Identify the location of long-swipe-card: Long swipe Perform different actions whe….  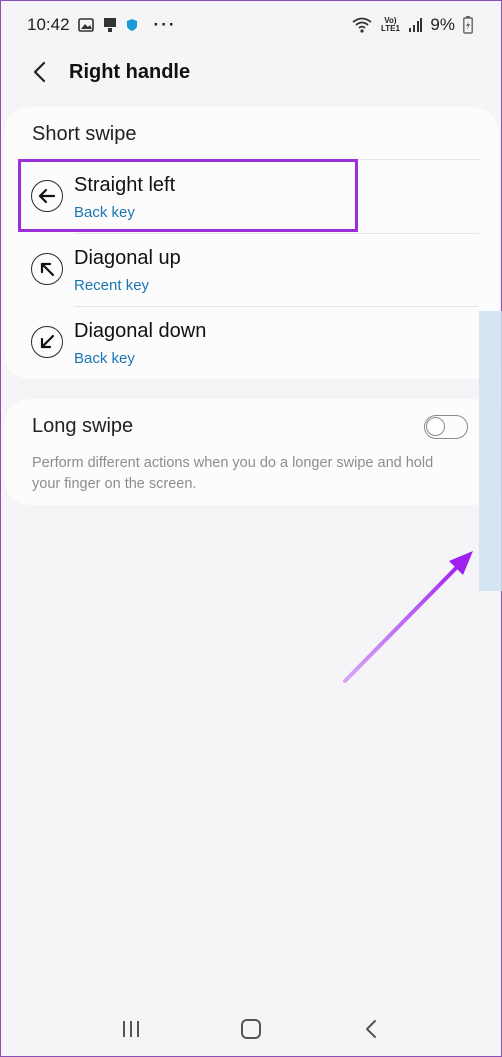
(251, 452).